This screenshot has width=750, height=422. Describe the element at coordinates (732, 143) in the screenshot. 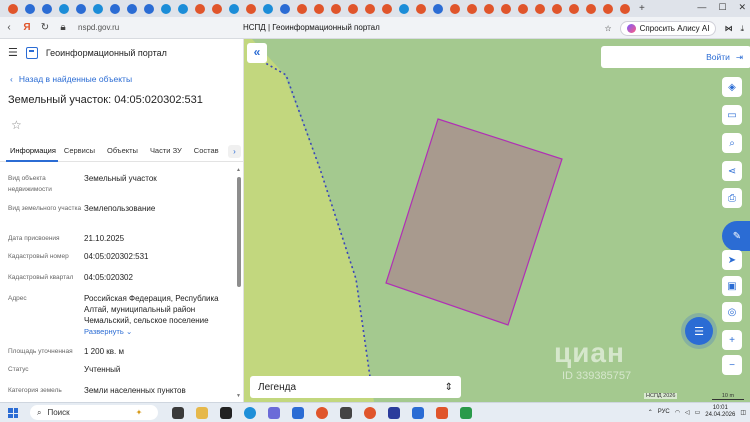

I see `search-area-icon: ⌕` at that location.